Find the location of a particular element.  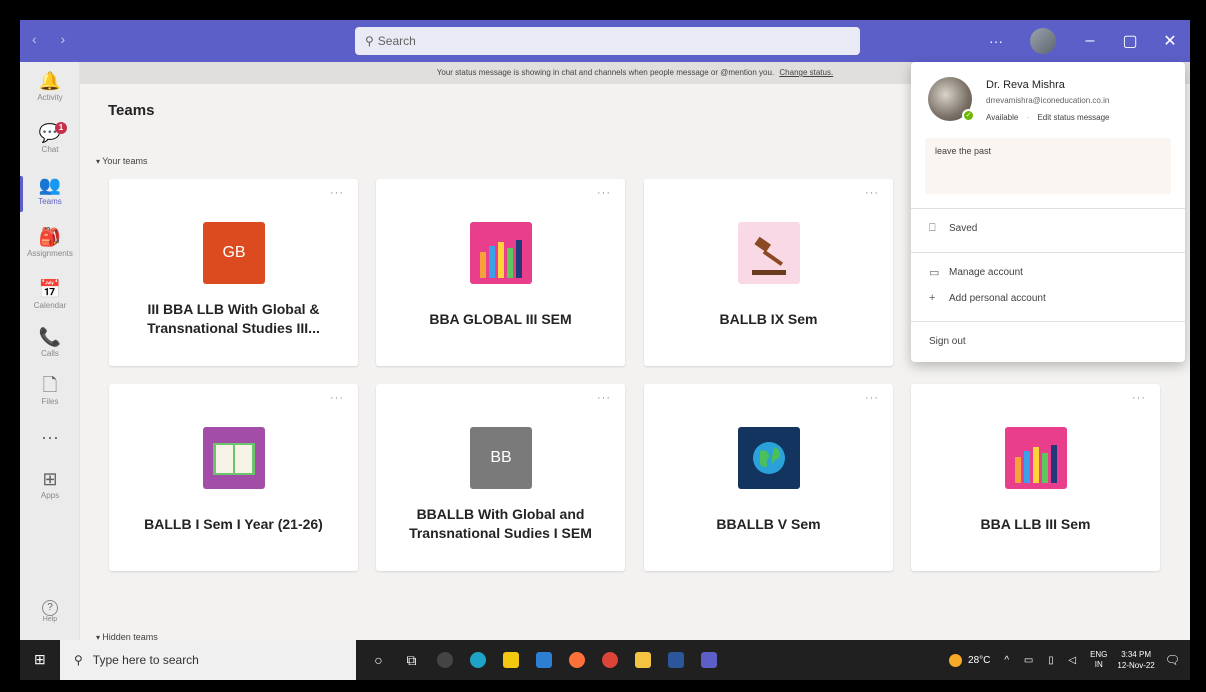

teams-icon: 👥 is located at coordinates (50, 185).